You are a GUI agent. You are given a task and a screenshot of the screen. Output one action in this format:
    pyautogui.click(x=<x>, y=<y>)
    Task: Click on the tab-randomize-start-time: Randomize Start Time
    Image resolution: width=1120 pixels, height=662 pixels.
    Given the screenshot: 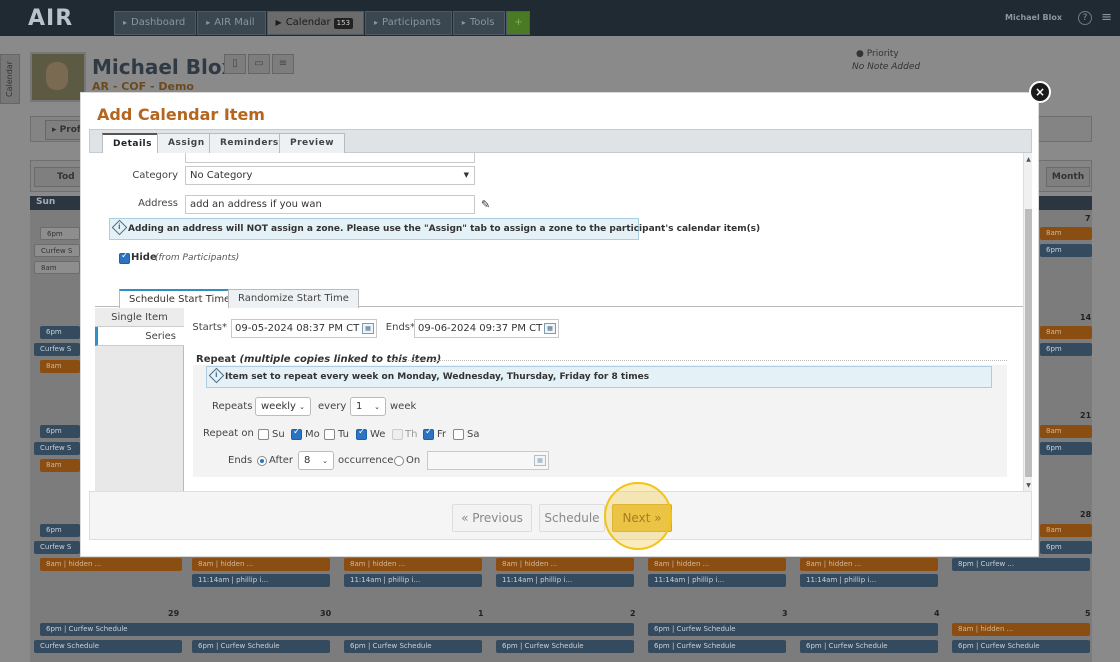 What is the action you would take?
    pyautogui.click(x=293, y=298)
    